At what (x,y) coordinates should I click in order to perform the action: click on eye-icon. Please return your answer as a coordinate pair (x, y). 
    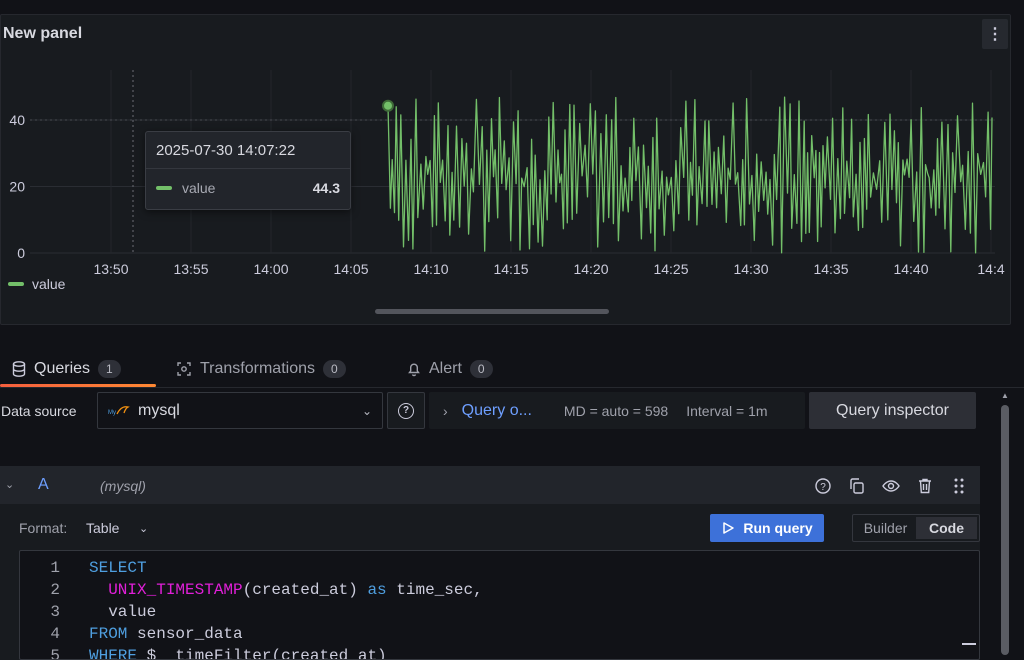
    Looking at the image, I should click on (891, 486).